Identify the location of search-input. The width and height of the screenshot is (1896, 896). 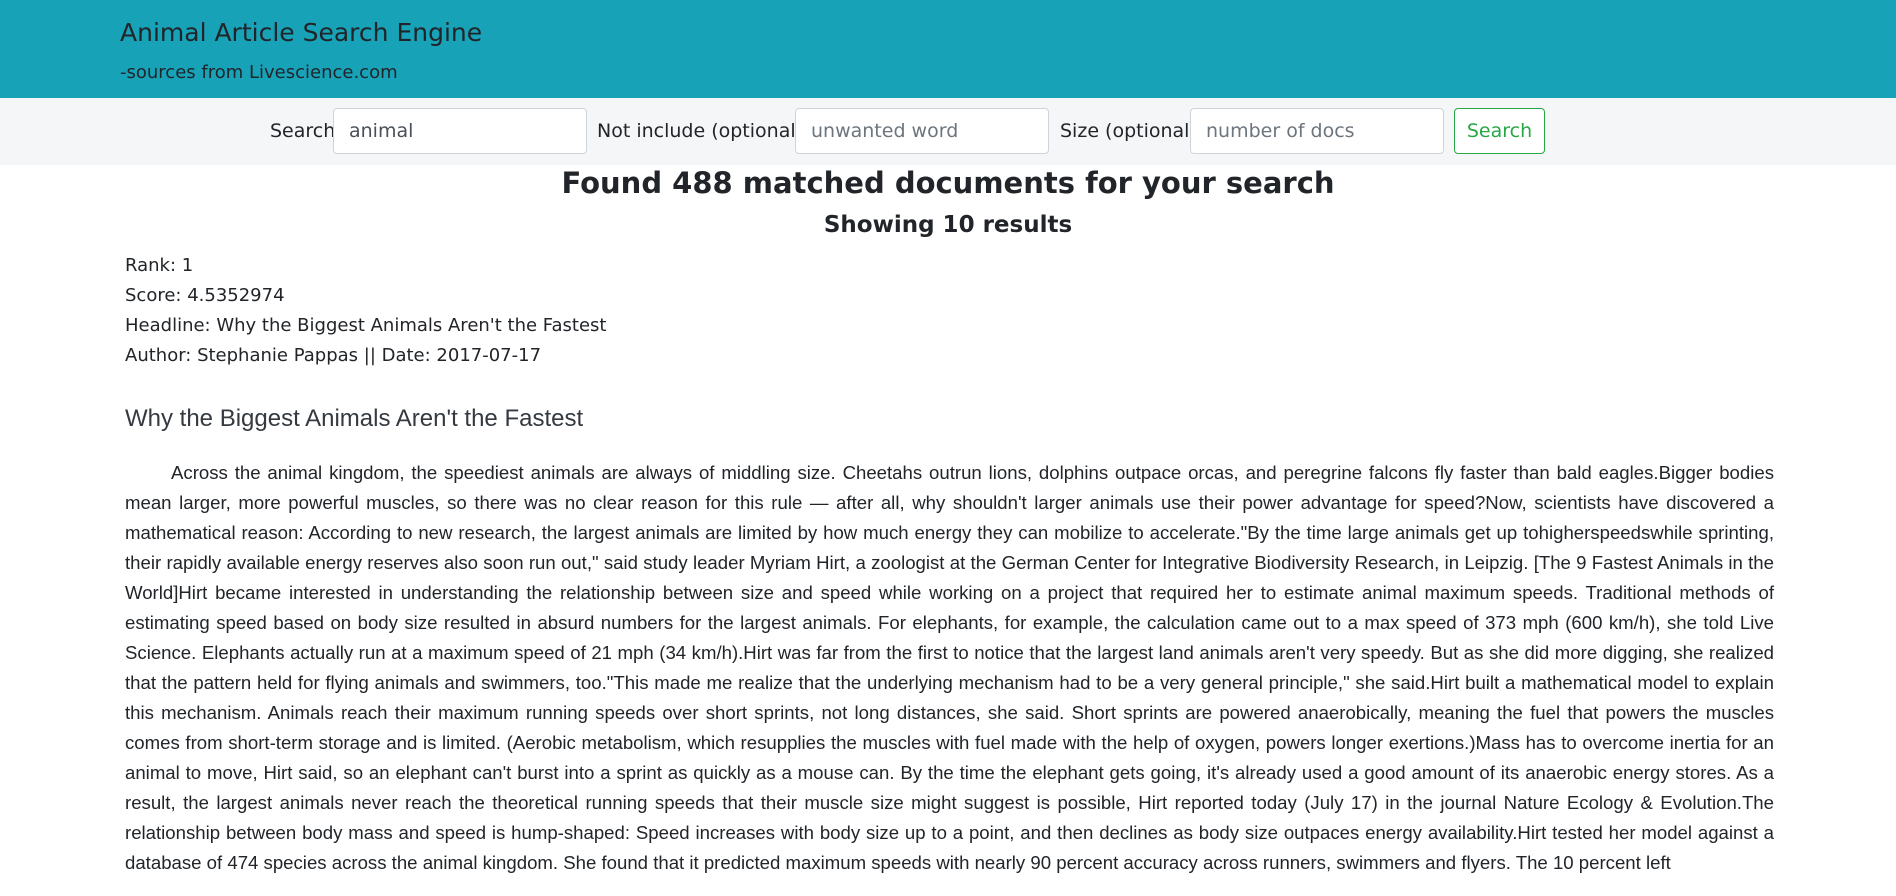
(460, 131).